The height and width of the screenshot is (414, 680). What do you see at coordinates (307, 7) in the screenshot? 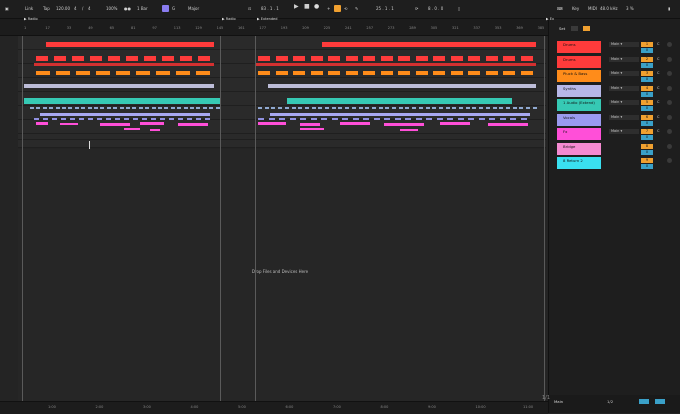
I see `stop-icon: ■` at bounding box center [307, 7].